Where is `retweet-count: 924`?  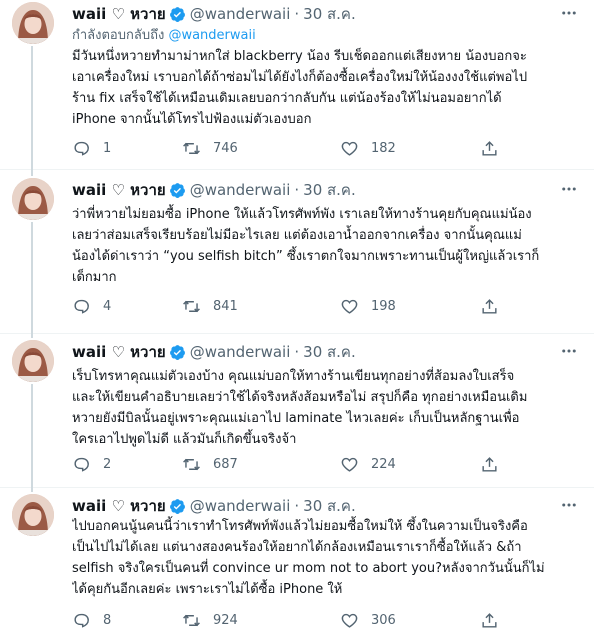 retweet-count: 924 is located at coordinates (225, 620).